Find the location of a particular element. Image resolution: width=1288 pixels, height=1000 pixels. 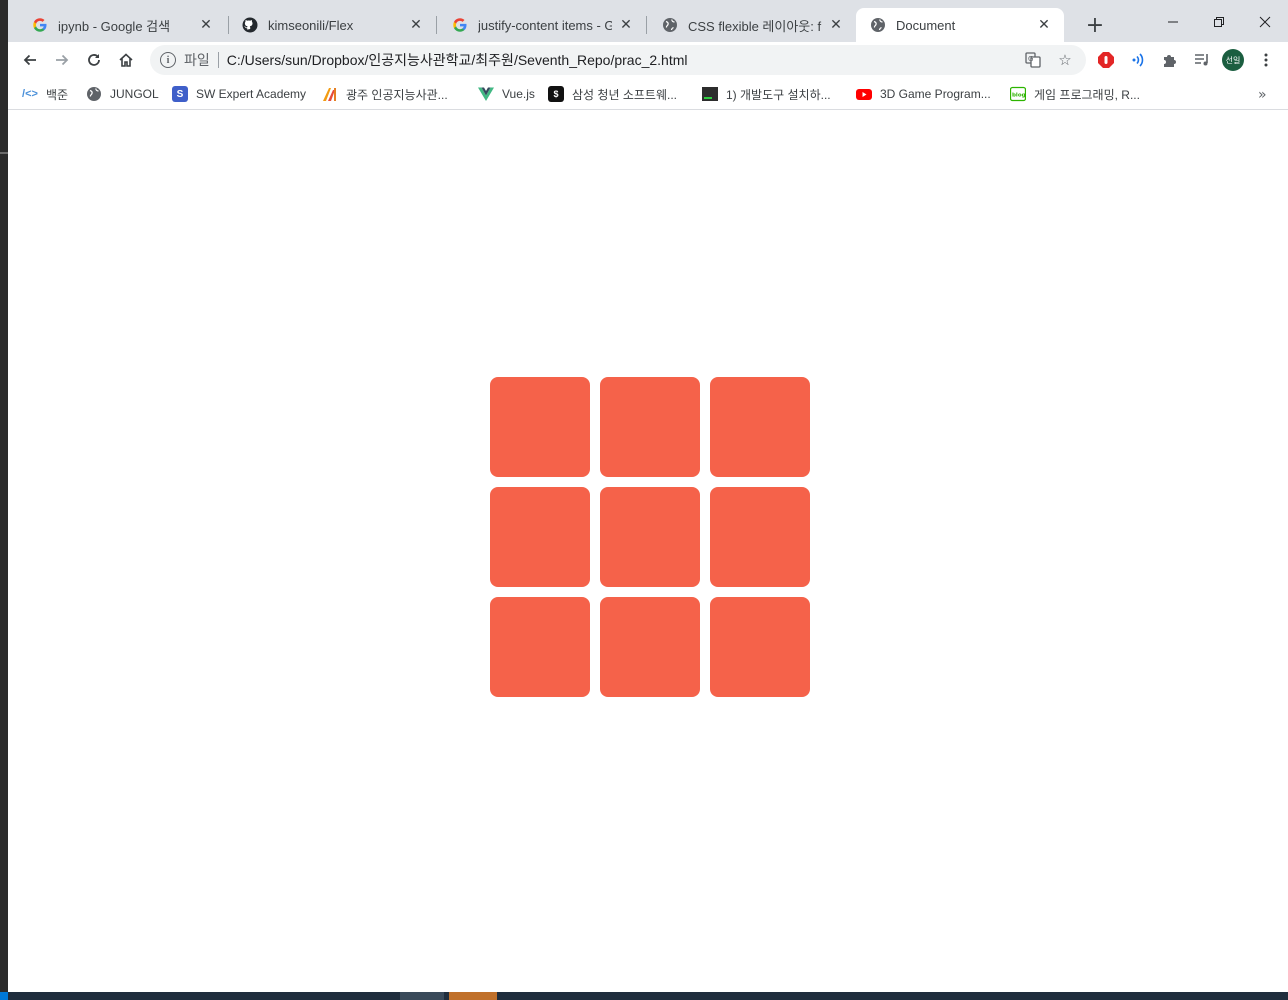

blog-icon: blog is located at coordinates (1018, 94).